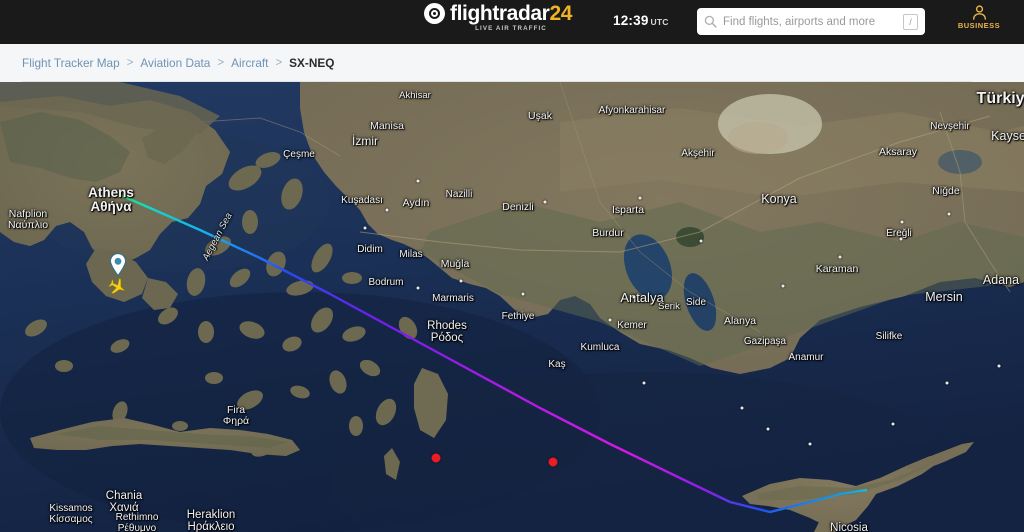 Image resolution: width=1024 pixels, height=532 pixels. I want to click on flightradar24-logo: flightradar24 LIVE AIR TRAFFIC, so click(498, 17).